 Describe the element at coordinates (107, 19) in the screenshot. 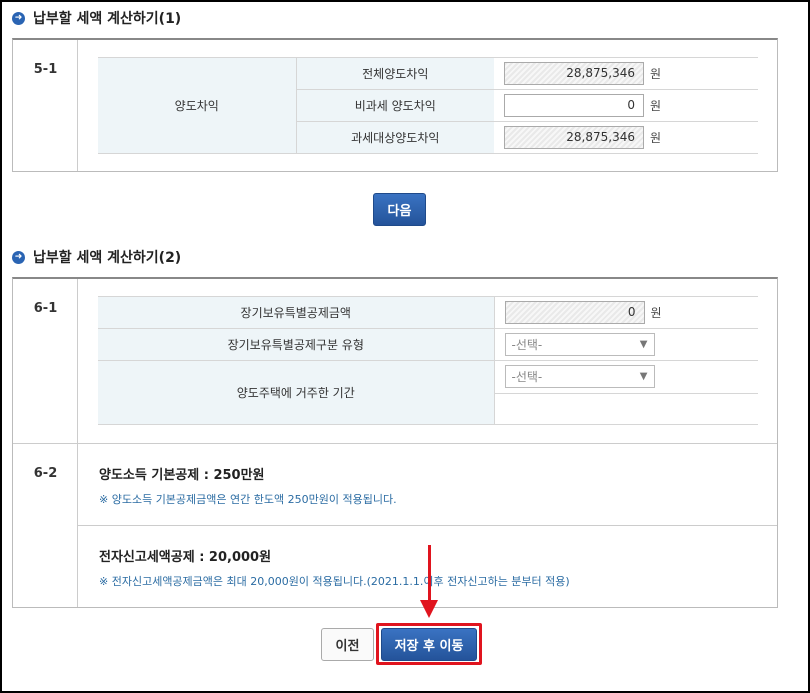

I see `section1-title-text: 납부할 세액 계산하기(1)` at that location.